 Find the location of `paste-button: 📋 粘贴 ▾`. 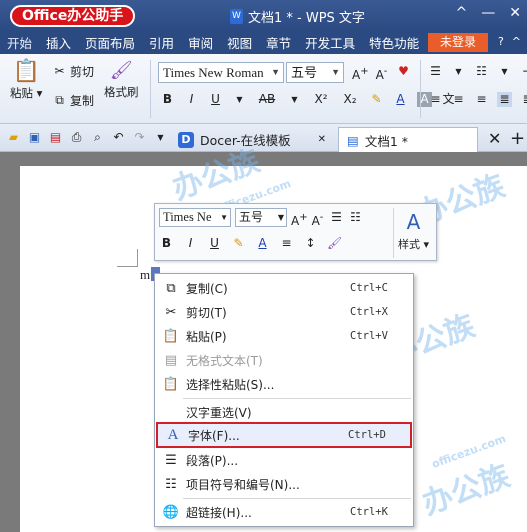

paste-button: 📋 粘贴 ▾ is located at coordinates (26, 80).